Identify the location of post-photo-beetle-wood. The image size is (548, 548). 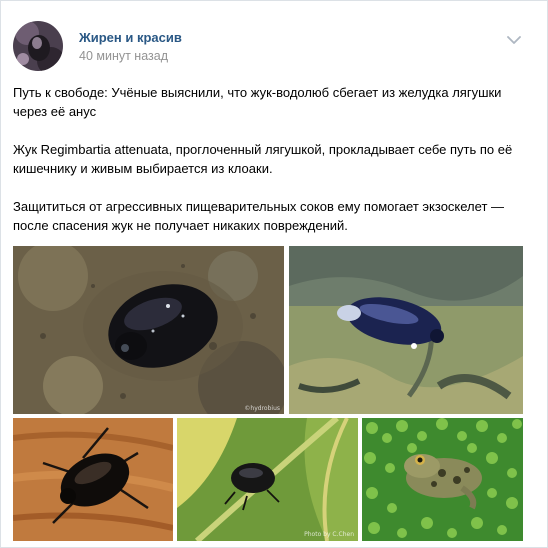
(93, 479).